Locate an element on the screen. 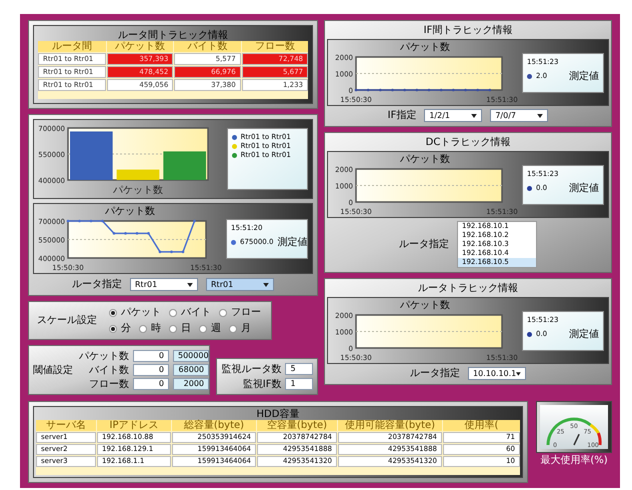 This screenshot has height=490, width=632. radio-button: パケット is located at coordinates (135, 312).